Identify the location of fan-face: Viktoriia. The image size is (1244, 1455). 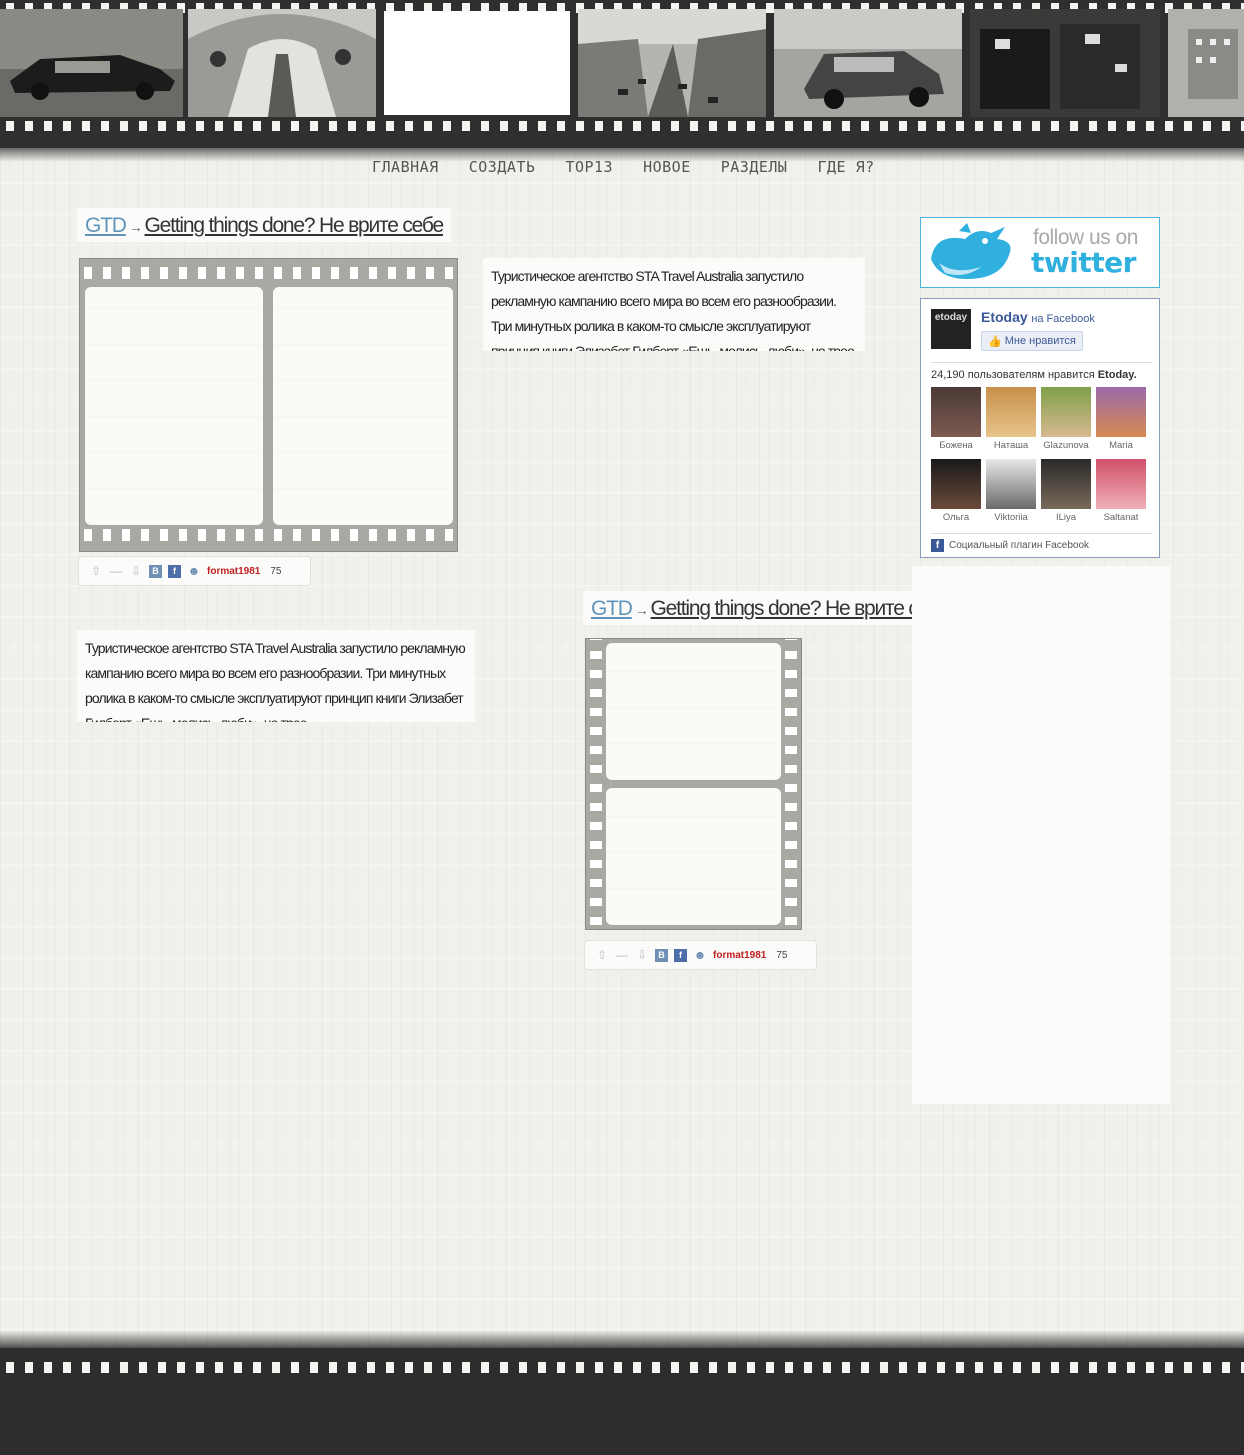
(1011, 491).